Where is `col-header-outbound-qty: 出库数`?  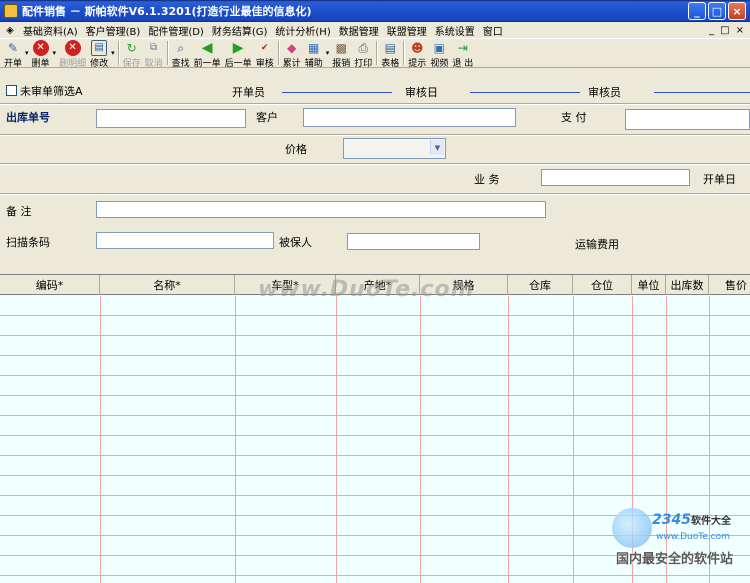
col-header-outbound-qty: 出库数 is located at coordinates (687, 285).